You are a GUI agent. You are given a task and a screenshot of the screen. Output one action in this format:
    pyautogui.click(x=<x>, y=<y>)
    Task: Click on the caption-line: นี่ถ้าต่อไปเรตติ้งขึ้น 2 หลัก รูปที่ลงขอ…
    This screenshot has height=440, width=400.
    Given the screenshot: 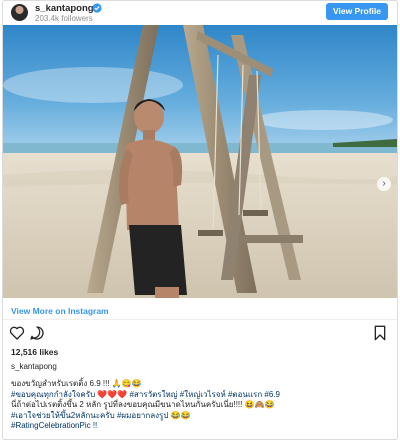 What is the action you would take?
    pyautogui.click(x=143, y=404)
    